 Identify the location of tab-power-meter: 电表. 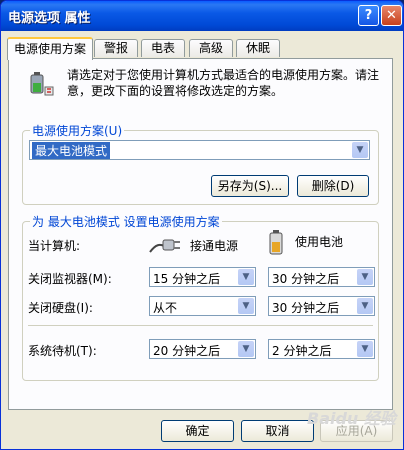
(163, 48).